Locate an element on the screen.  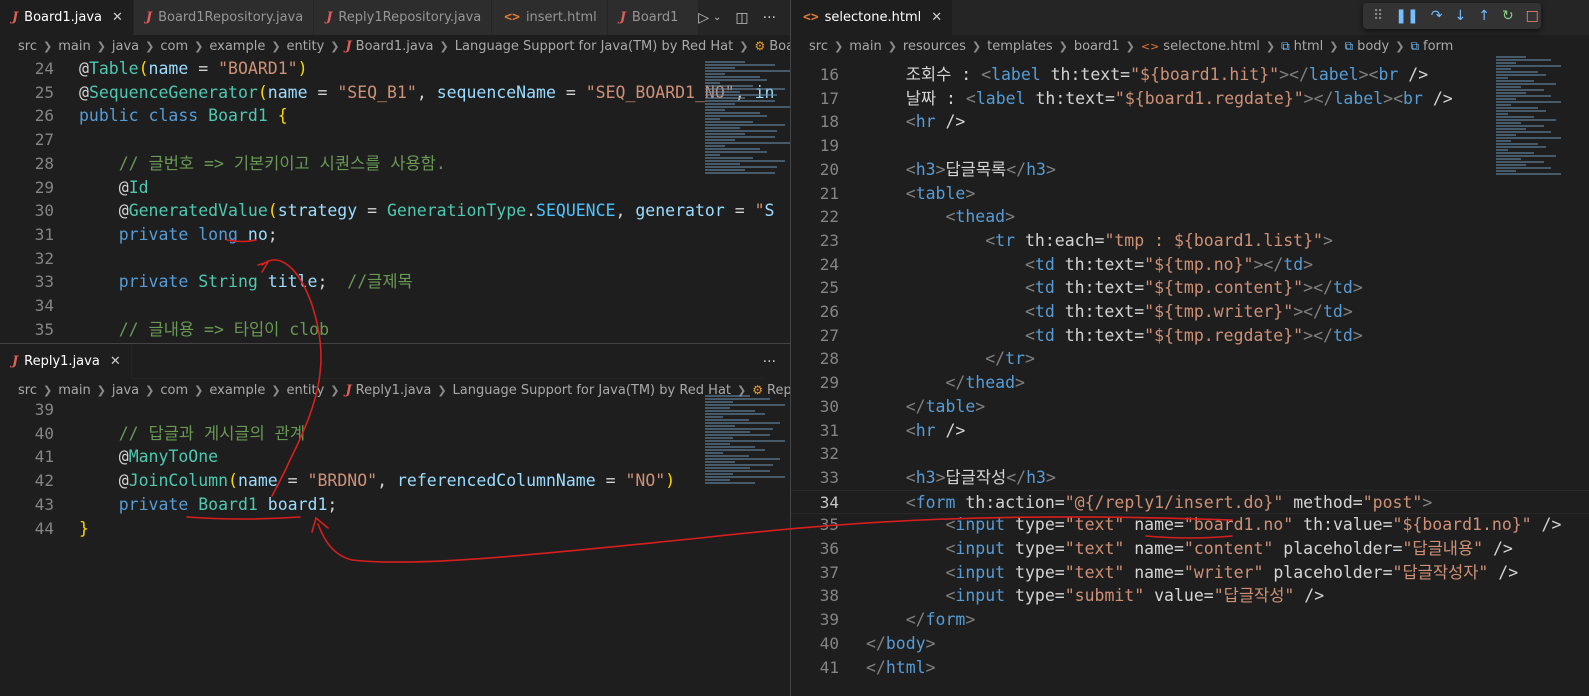
code-line: 41 </html> is located at coordinates (1190, 668).